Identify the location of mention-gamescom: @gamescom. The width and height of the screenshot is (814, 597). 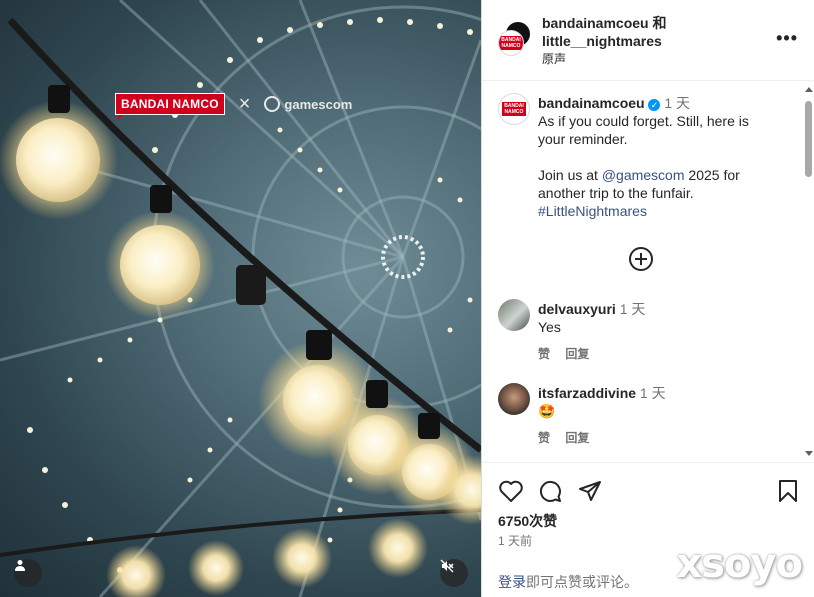
(643, 175).